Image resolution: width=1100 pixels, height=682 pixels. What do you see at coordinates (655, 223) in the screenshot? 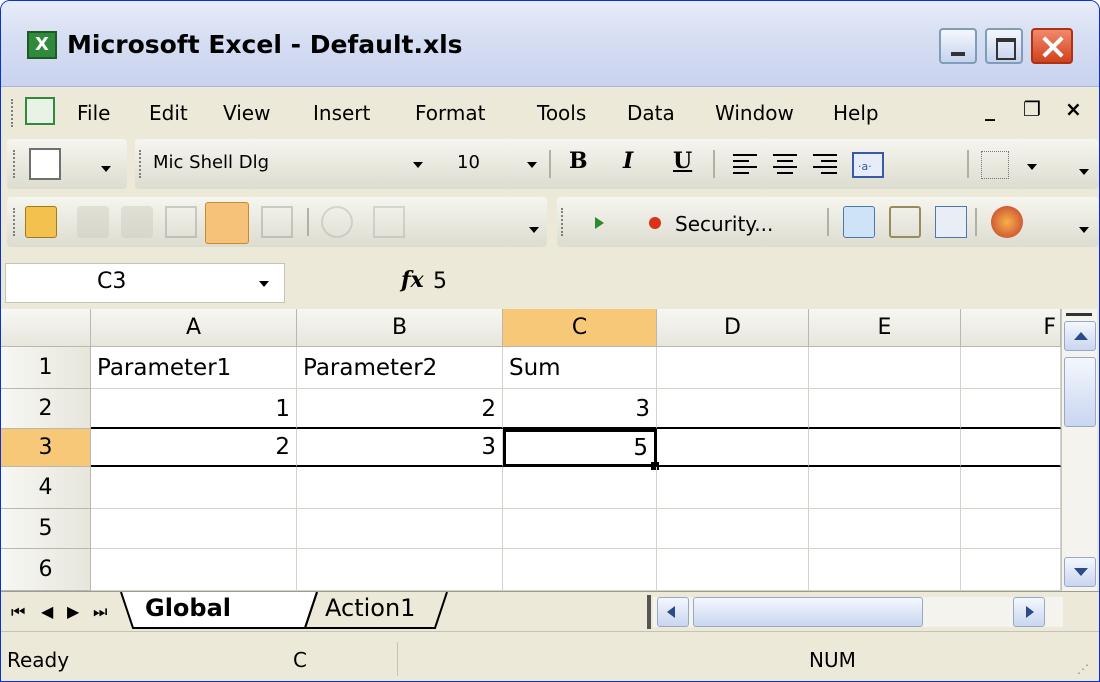
I see `record-macro-icon` at bounding box center [655, 223].